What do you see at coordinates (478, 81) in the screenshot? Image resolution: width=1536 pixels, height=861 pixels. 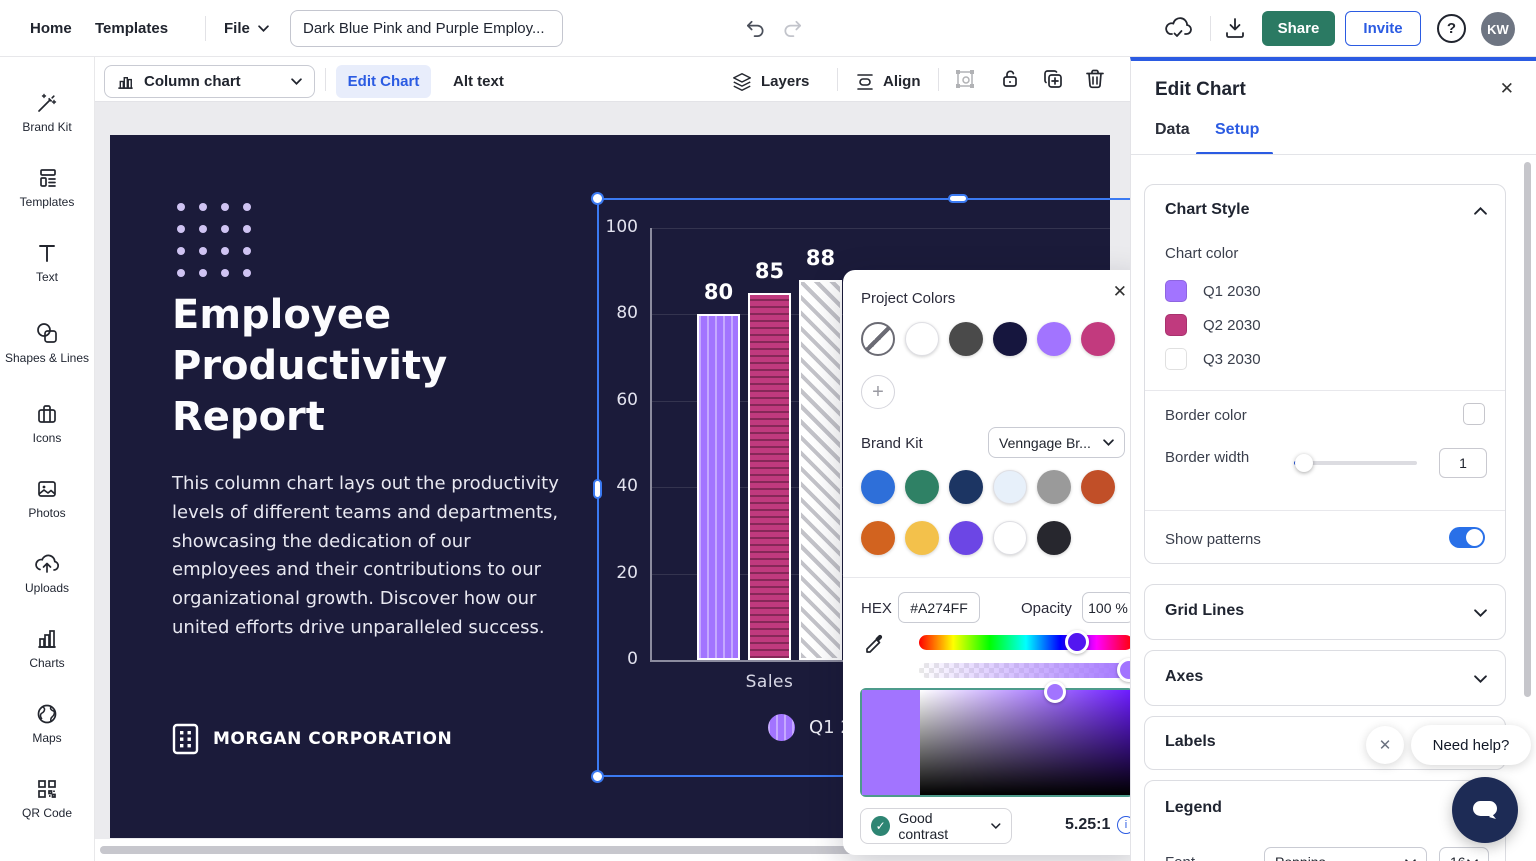 I see `alt-text-button: Alt text` at bounding box center [478, 81].